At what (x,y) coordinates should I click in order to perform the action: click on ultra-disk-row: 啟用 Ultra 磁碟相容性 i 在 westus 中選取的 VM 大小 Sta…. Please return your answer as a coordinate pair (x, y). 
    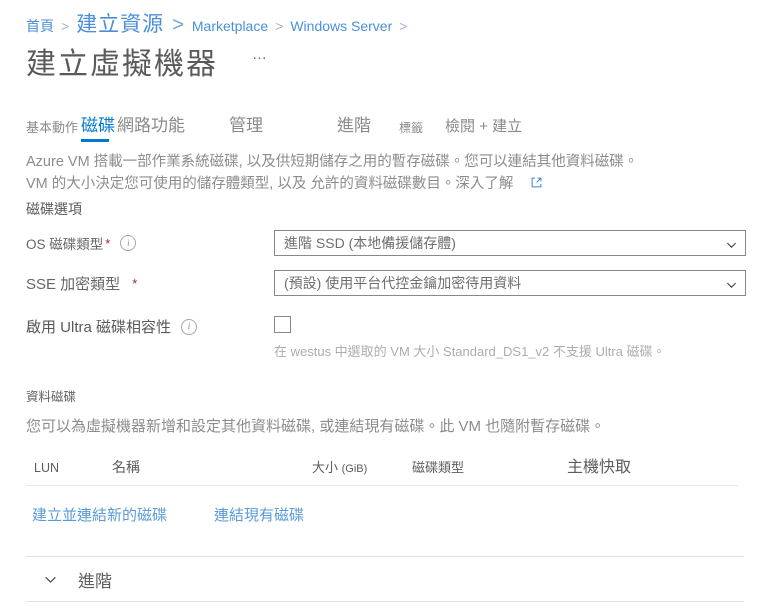
    Looking at the image, I should click on (386, 337).